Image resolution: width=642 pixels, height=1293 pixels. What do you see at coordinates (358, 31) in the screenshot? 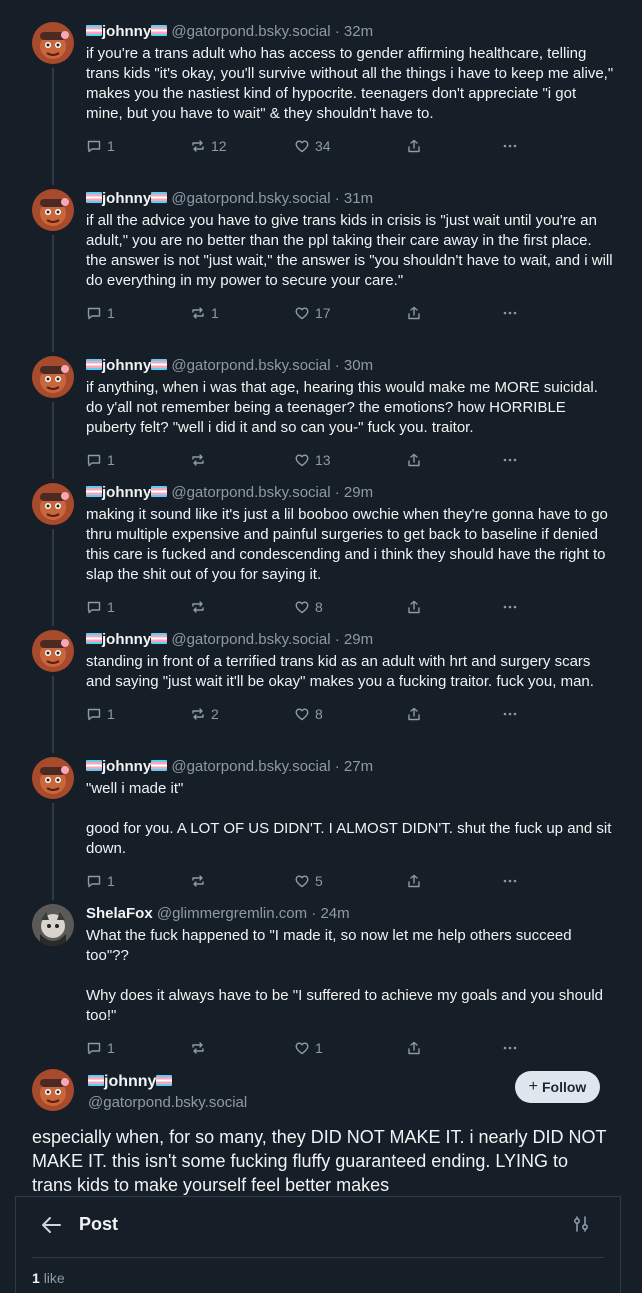
I see `post-time: 32m` at bounding box center [358, 31].